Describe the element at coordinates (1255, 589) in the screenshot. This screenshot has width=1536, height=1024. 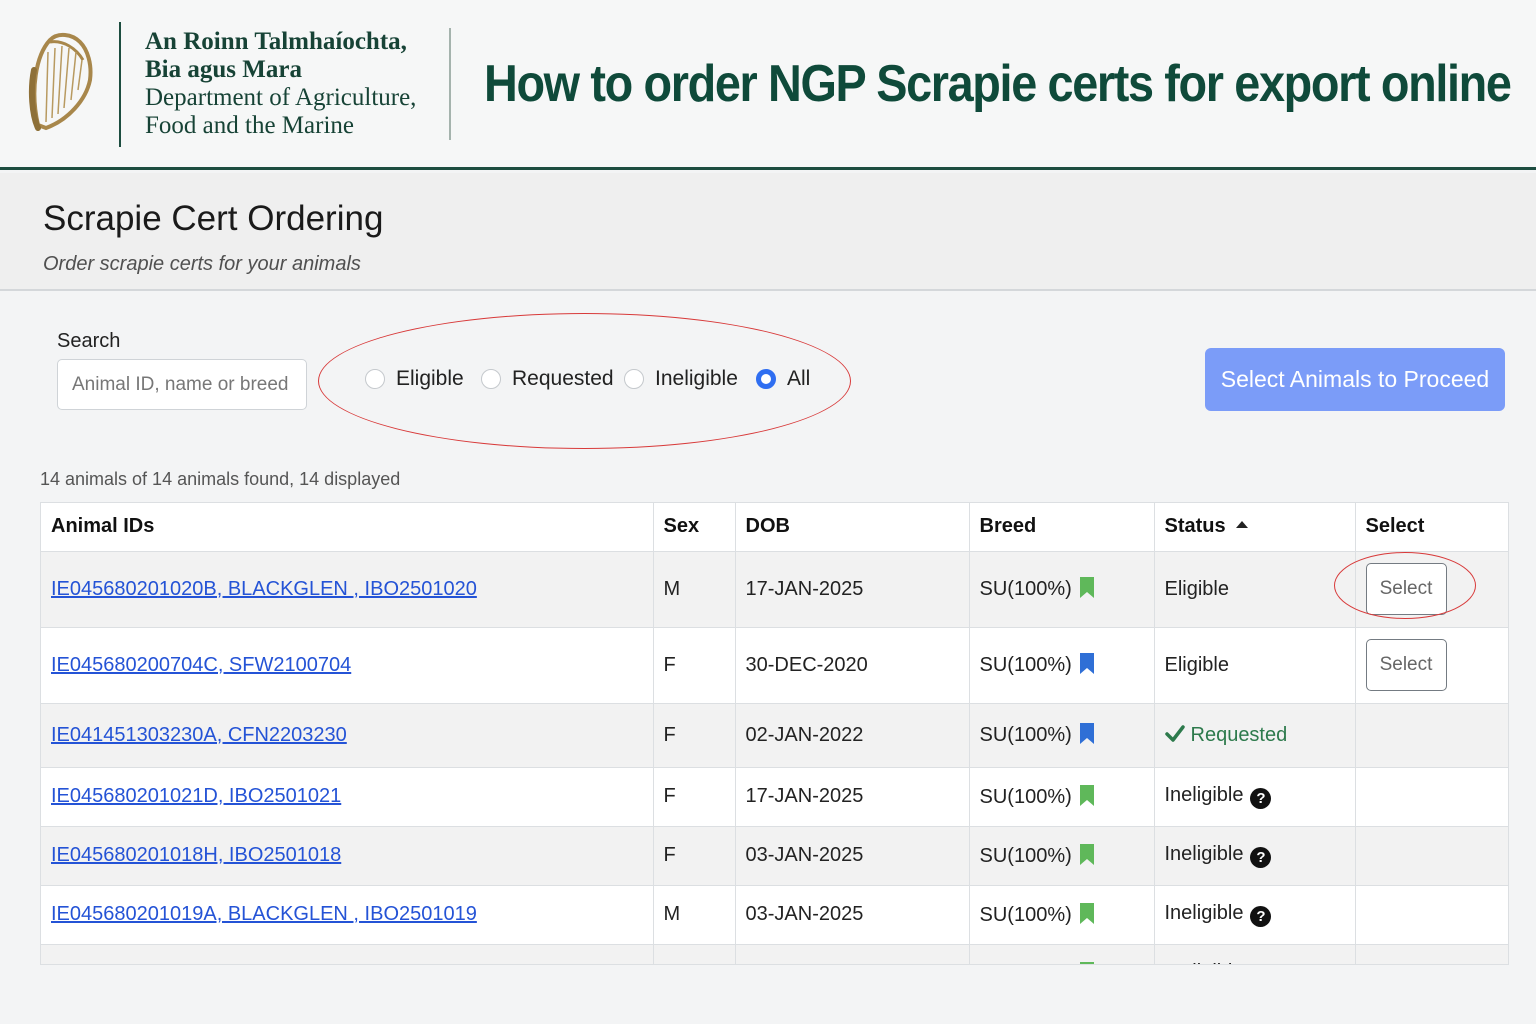
I see `cell-status: Eligible` at that location.